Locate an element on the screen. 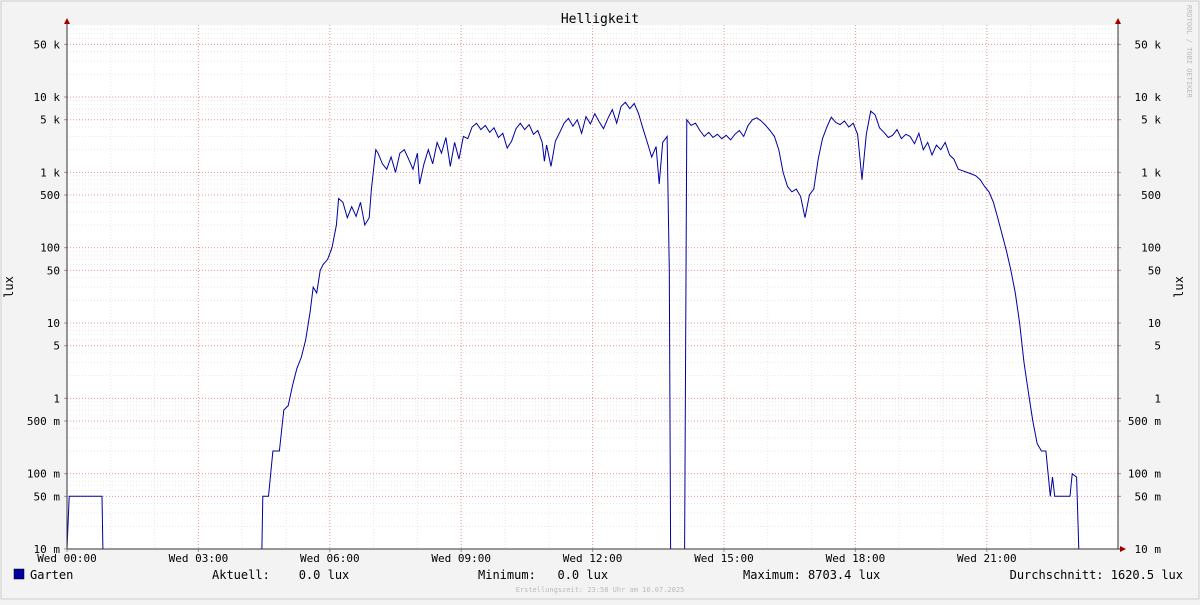 The height and width of the screenshot is (605, 1200). y-tick-label-right: 50 m is located at coordinates (1148, 496).